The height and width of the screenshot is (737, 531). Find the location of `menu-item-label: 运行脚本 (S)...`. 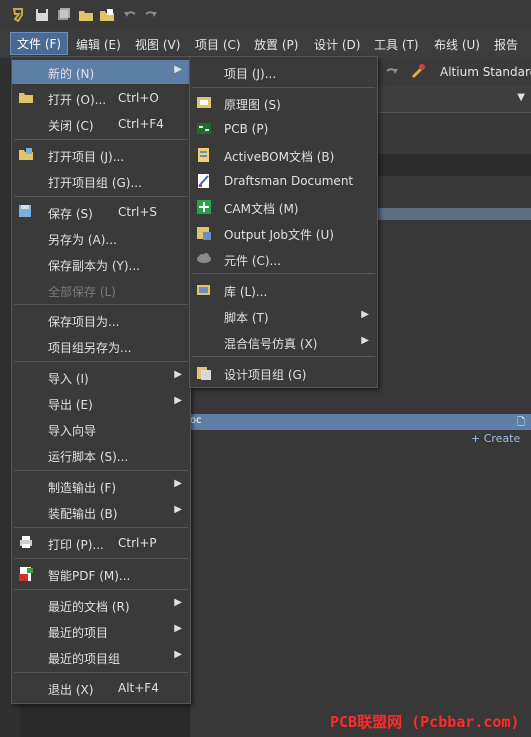

menu-item-label: 运行脚本 (S)... is located at coordinates (88, 457).